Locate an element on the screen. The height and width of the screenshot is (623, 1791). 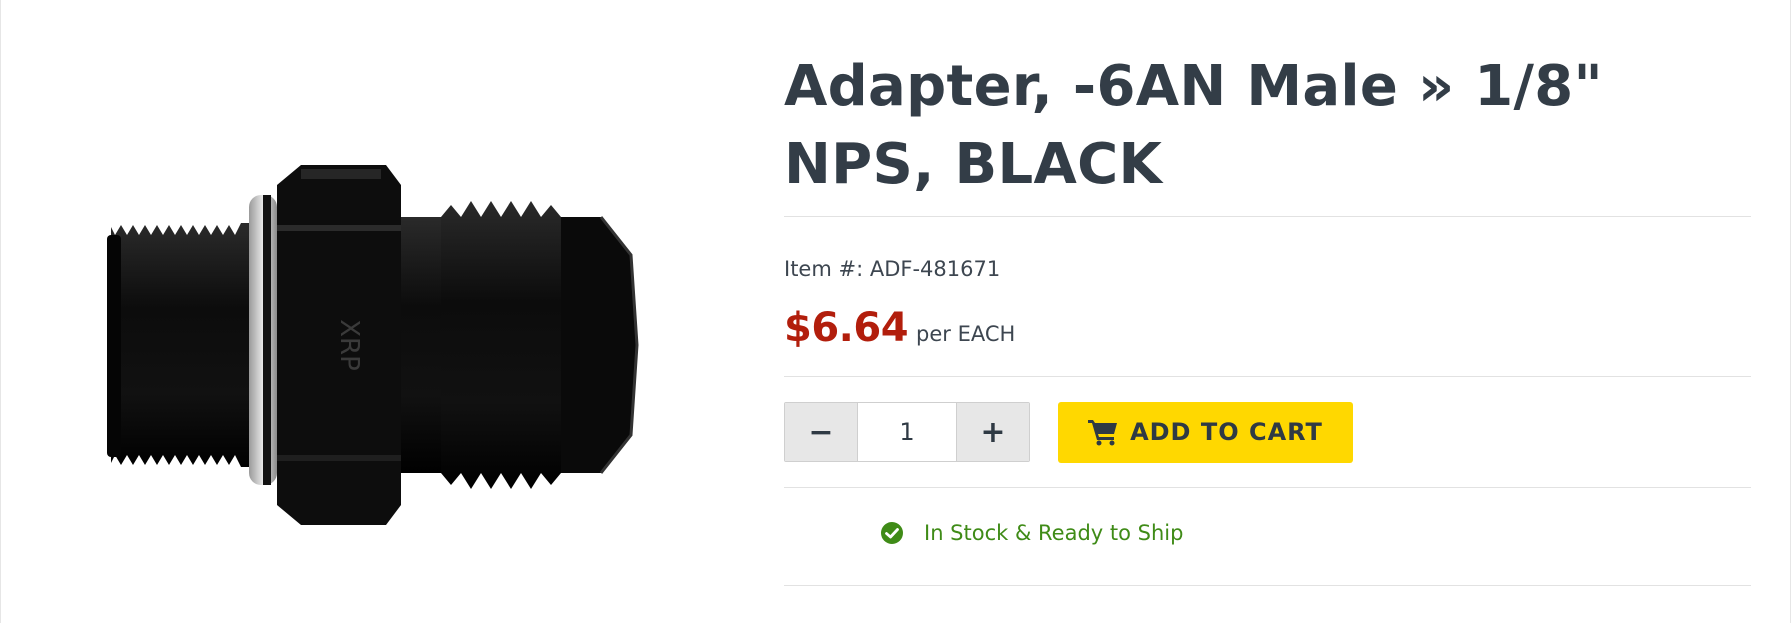
price-row: $6.64 per EACH is located at coordinates (1267, 330).